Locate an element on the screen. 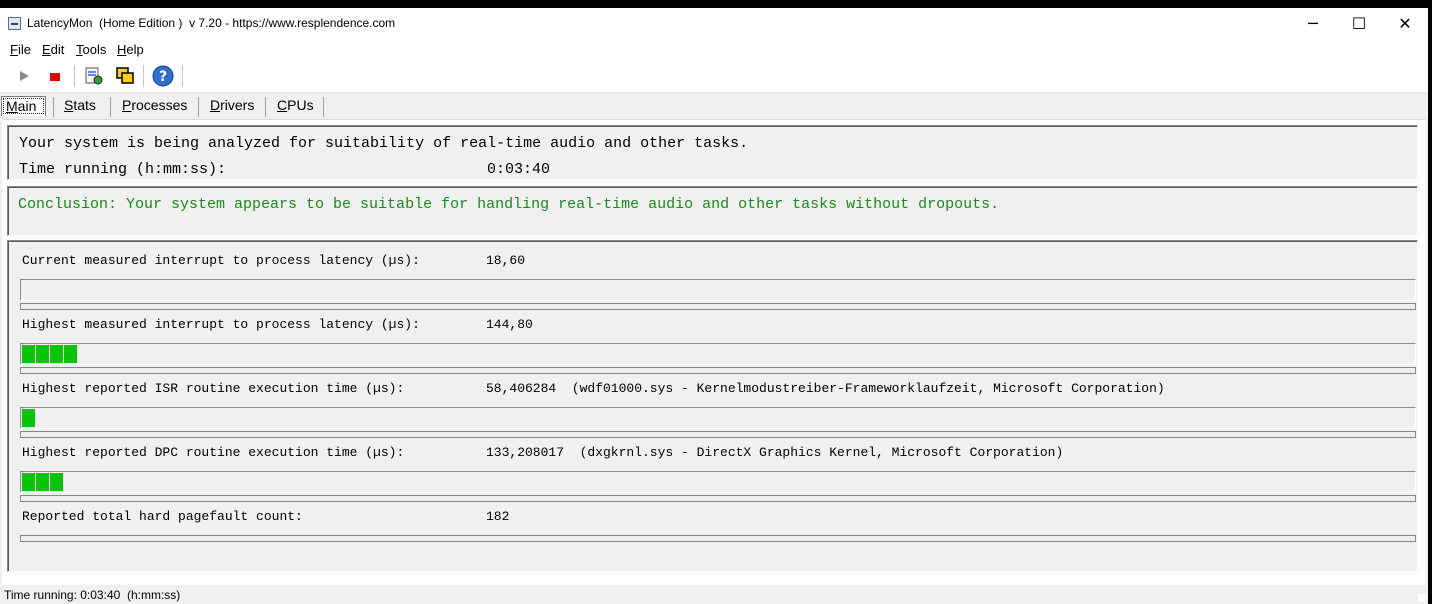 The image size is (1432, 604). status-text: Time running: 0:03:40 (h:mm:ss) is located at coordinates (92, 595).